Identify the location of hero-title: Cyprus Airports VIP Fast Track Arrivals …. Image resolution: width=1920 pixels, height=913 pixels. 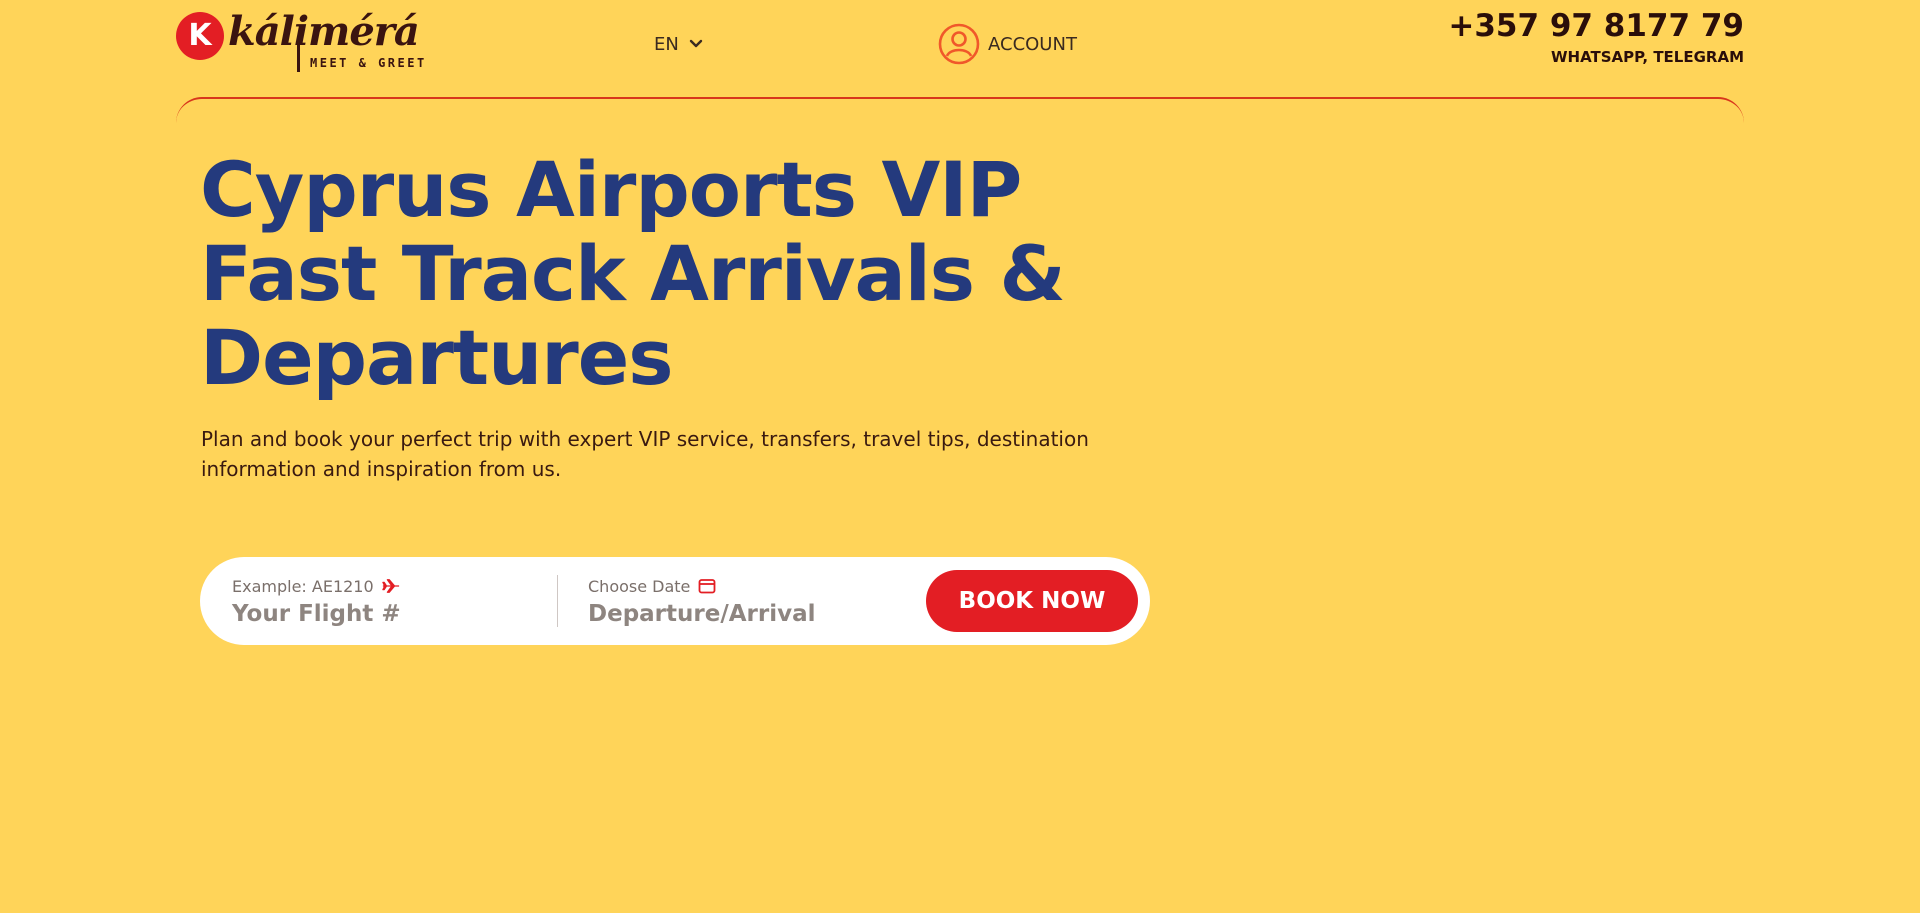
(633, 273).